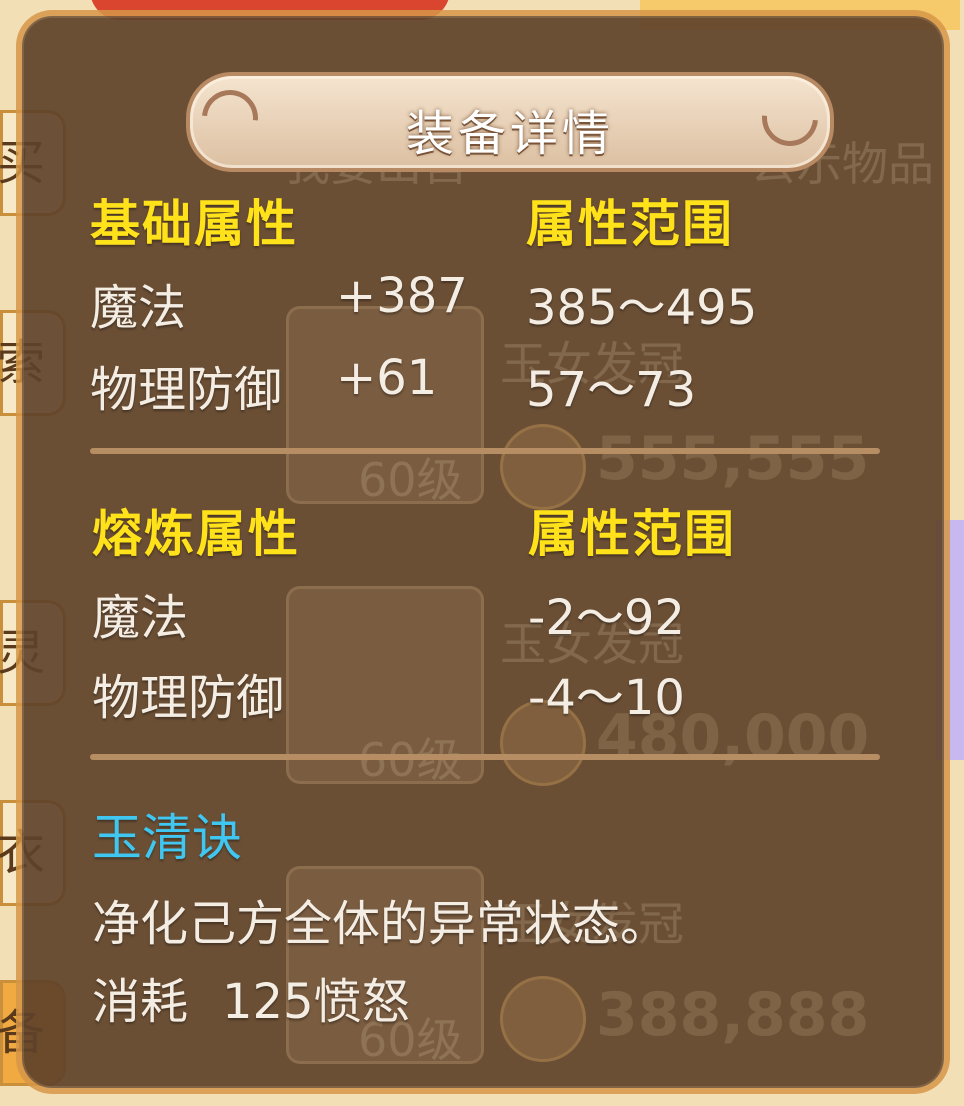  I want to click on attr-range: -2～92, so click(606, 618).